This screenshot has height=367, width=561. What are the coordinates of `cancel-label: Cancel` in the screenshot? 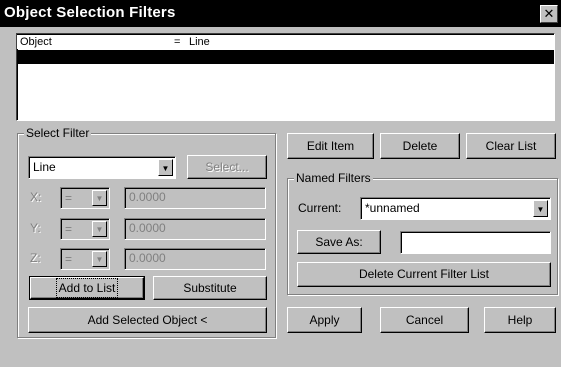 It's located at (424, 320).